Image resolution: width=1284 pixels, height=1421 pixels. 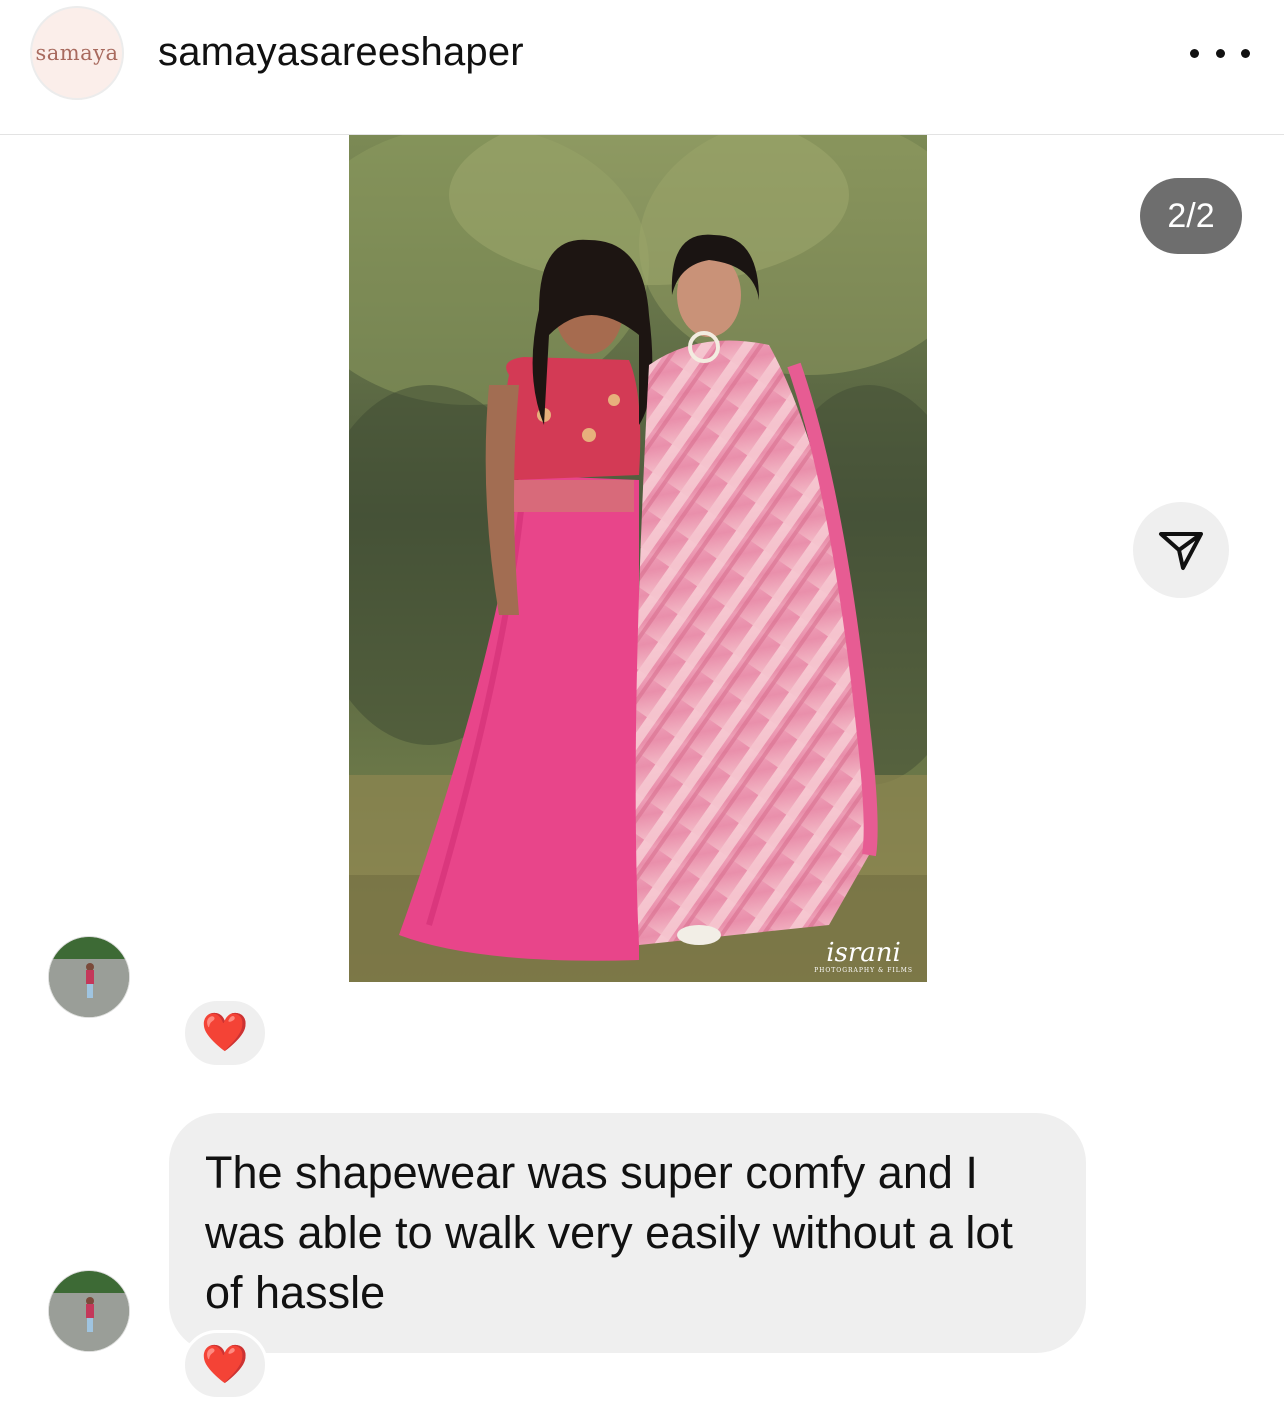 I want to click on photo-watermark: israni PHOTOGRAPHY & FILMS, so click(x=863, y=957).